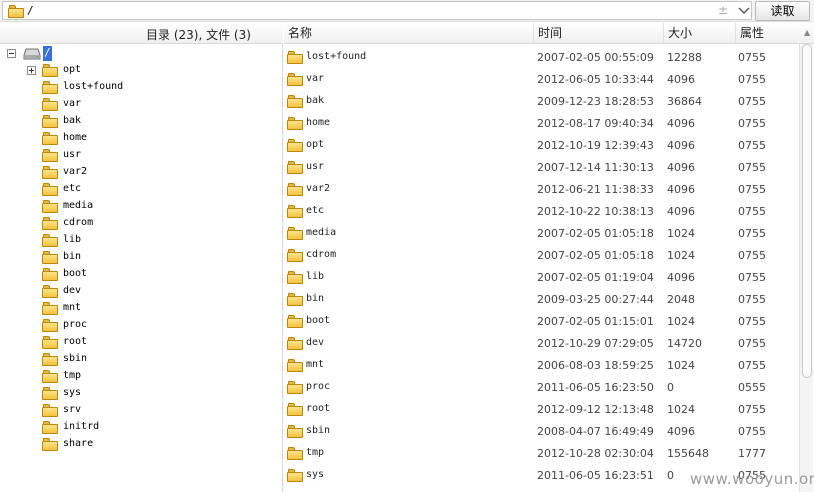 The height and width of the screenshot is (492, 814). I want to click on file-name: proc, so click(318, 386).